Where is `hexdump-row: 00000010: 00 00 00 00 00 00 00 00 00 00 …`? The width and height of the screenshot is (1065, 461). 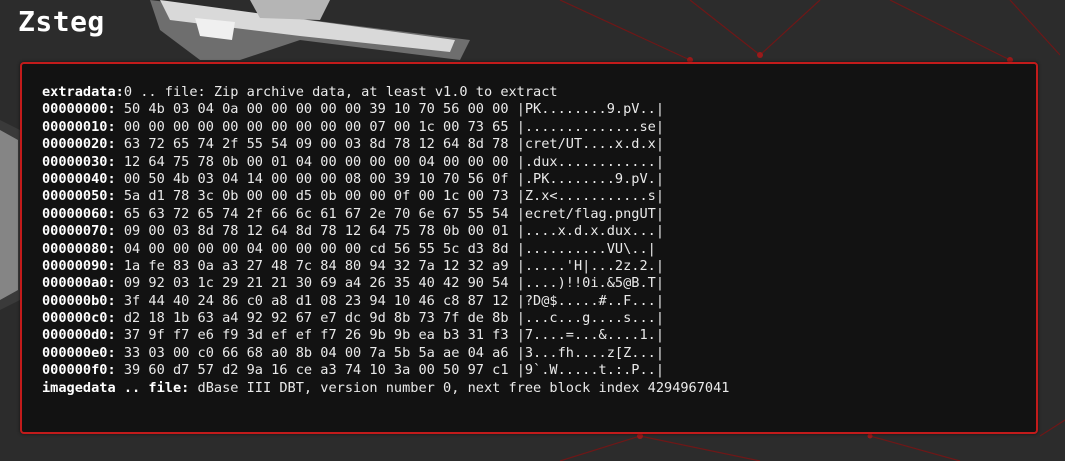 hexdump-row: 00000010: 00 00 00 00 00 00 00 00 00 00 … is located at coordinates (385, 127).